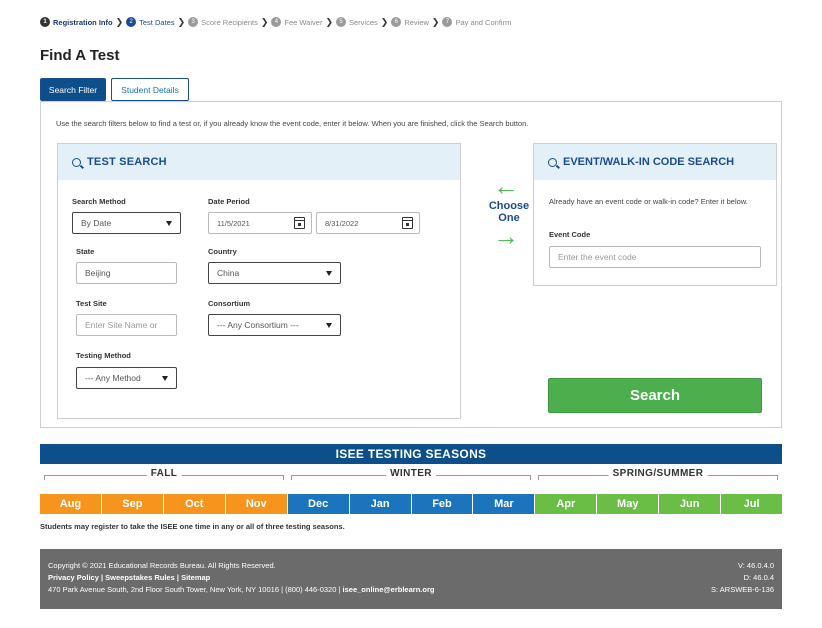 This screenshot has height=628, width=822. What do you see at coordinates (509, 206) in the screenshot?
I see `choose-line-1: Choose` at bounding box center [509, 206].